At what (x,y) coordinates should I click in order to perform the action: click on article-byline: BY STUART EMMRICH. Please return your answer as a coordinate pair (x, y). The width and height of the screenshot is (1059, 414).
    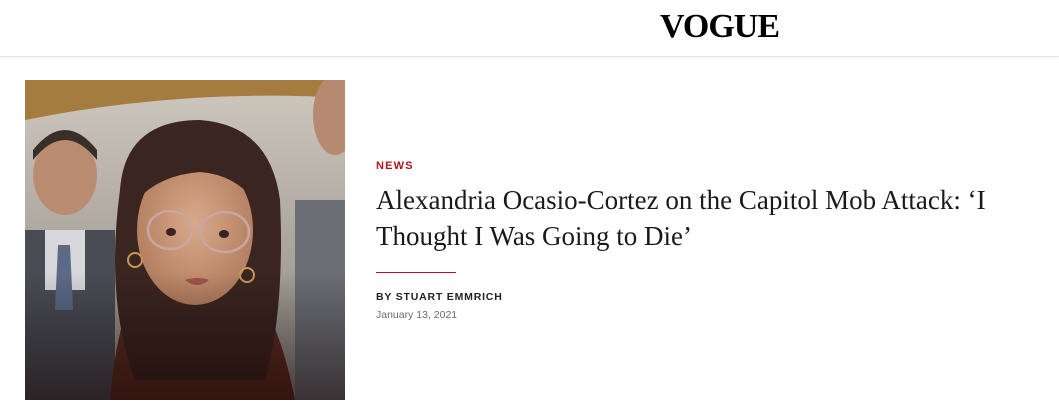
    Looking at the image, I should click on (711, 297).